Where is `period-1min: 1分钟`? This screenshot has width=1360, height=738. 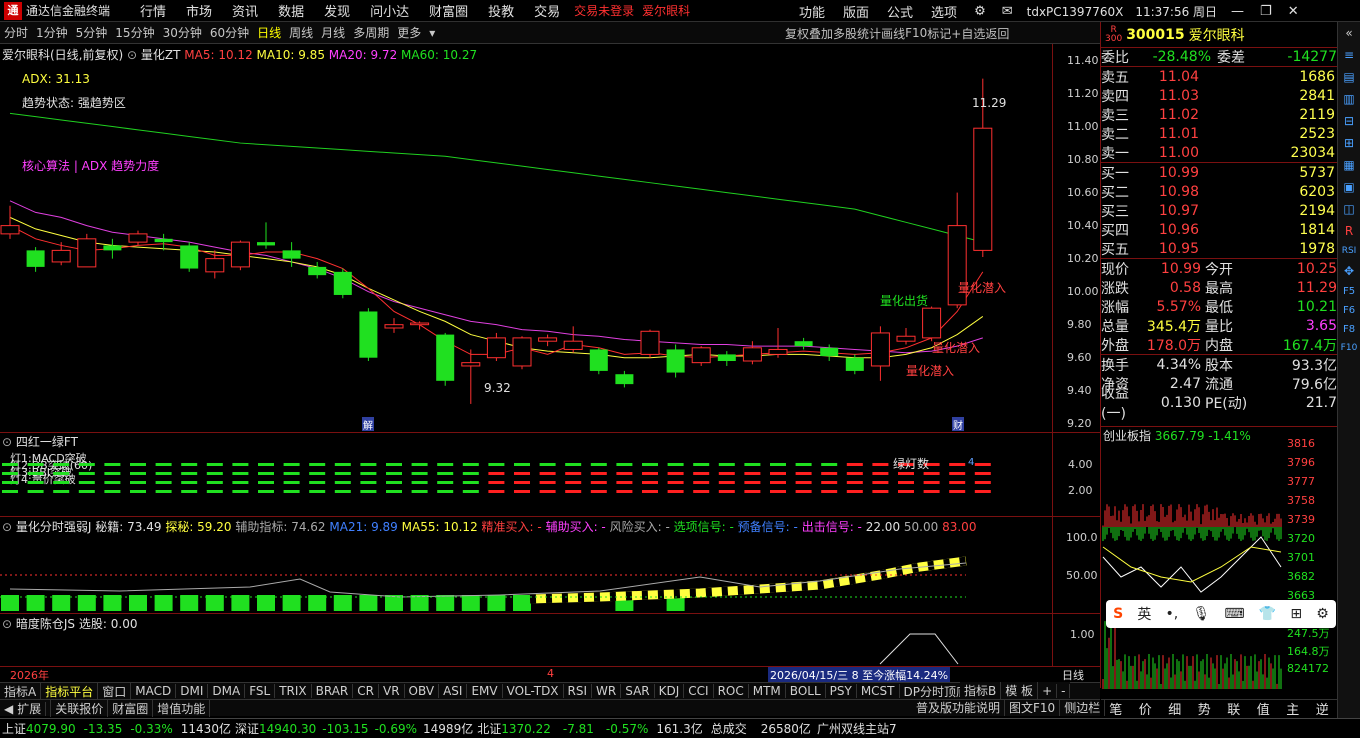 period-1min: 1分钟 is located at coordinates (52, 32).